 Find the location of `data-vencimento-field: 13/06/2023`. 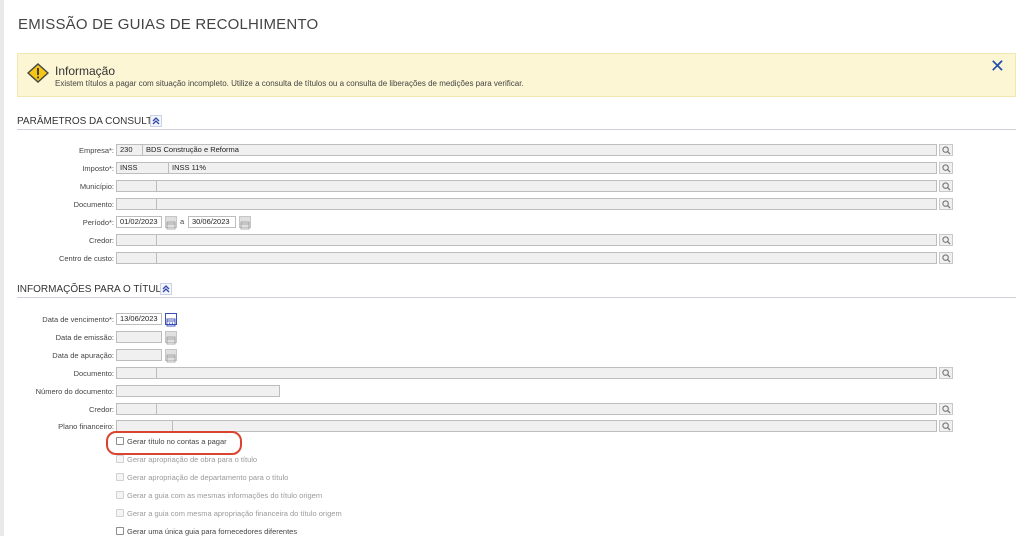

data-vencimento-field: 13/06/2023 is located at coordinates (139, 319).